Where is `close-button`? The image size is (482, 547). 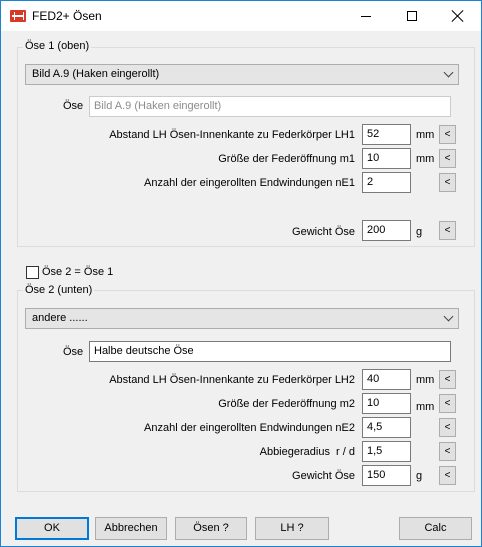
close-button is located at coordinates (458, 16).